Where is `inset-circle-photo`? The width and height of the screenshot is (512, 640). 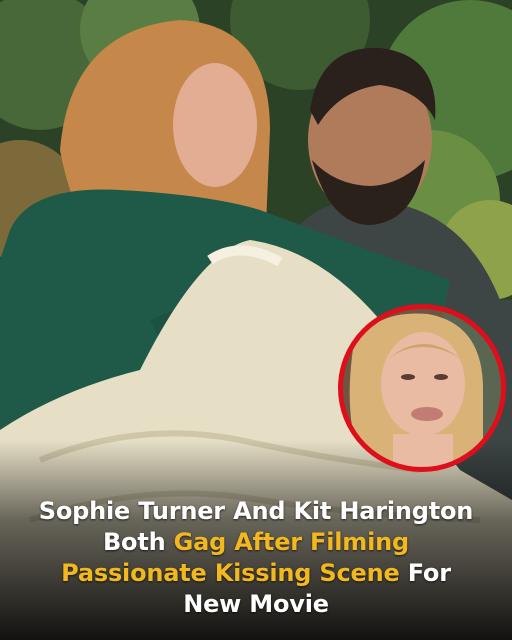 inset-circle-photo is located at coordinates (422, 388).